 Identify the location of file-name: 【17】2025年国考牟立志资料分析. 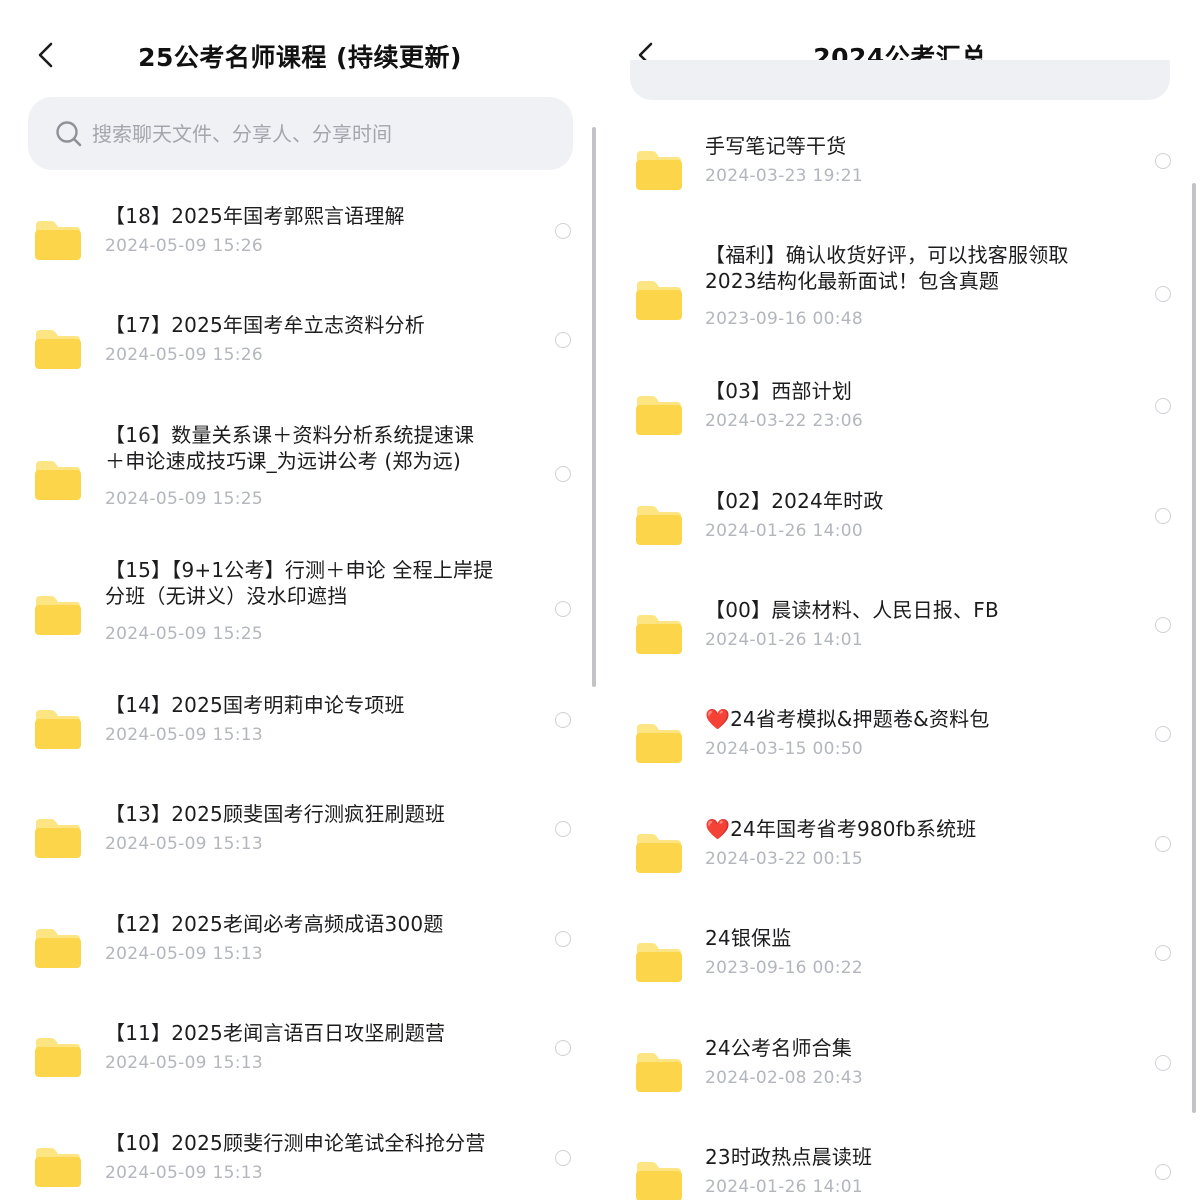
(265, 325).